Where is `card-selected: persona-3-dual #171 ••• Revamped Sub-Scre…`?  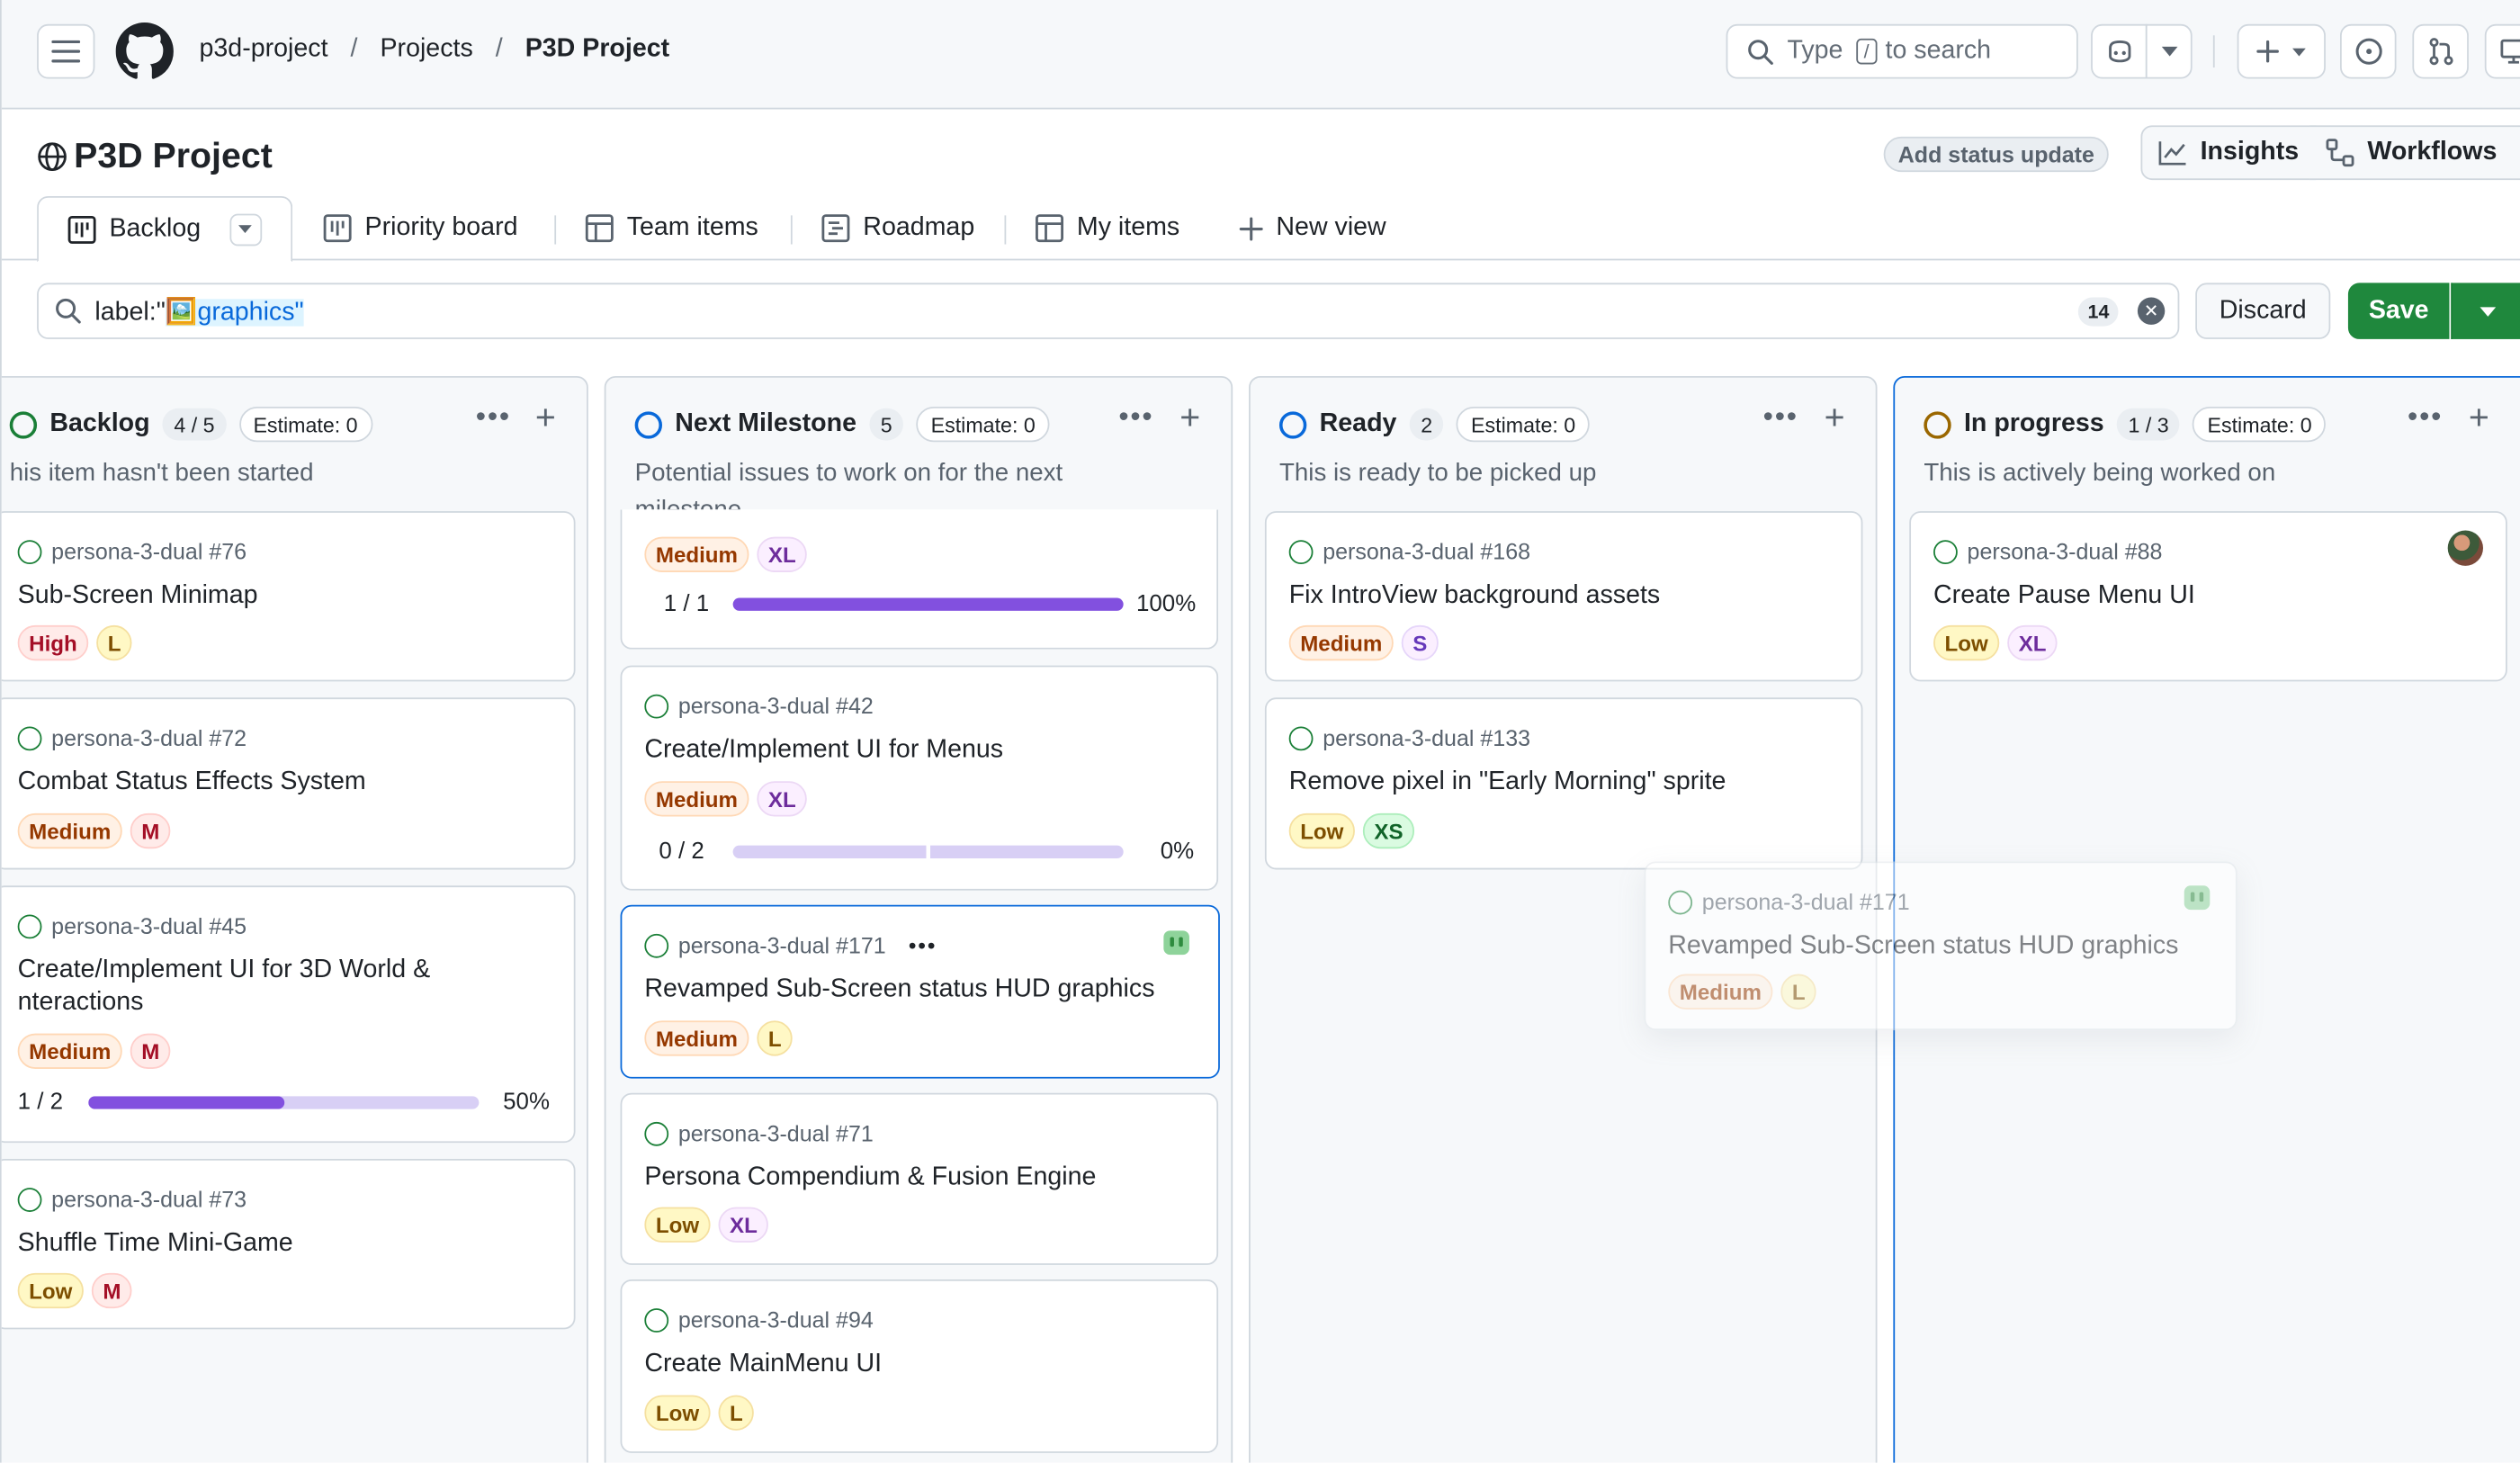
card-selected: persona-3-dual #171 ••• Revamped Sub-Scre… is located at coordinates (920, 992).